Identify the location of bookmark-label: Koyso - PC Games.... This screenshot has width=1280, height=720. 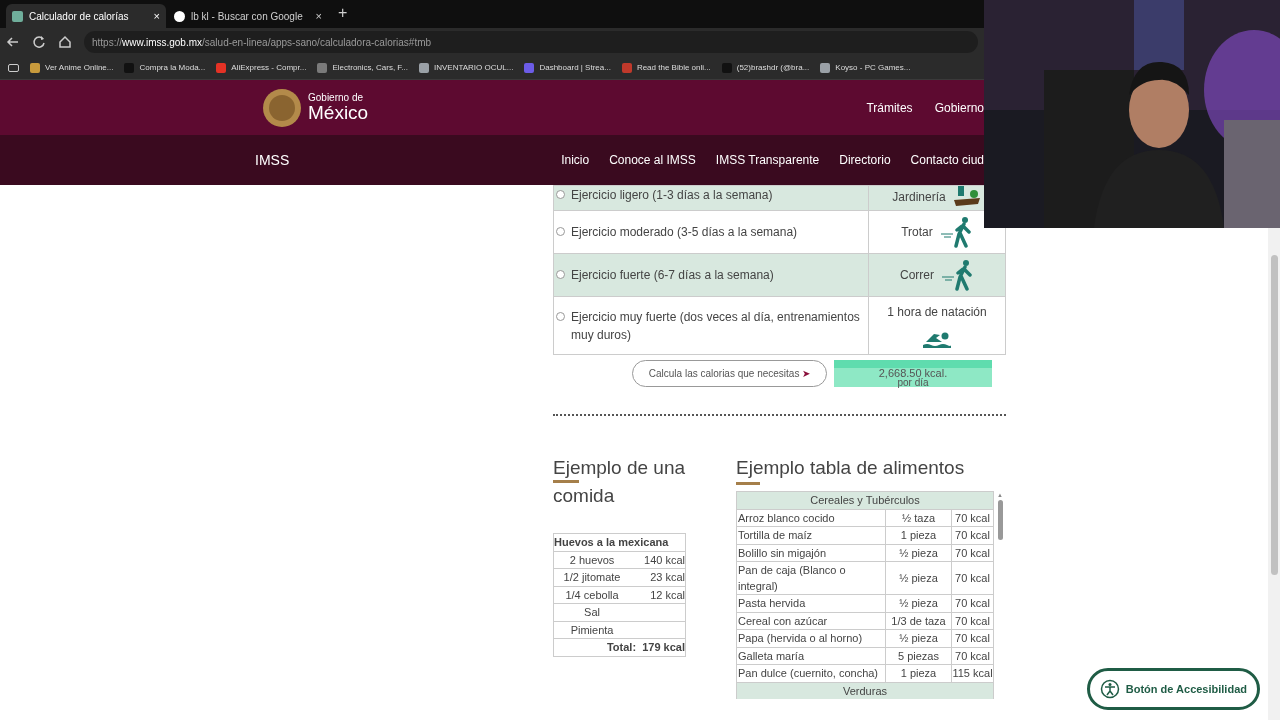
(873, 67).